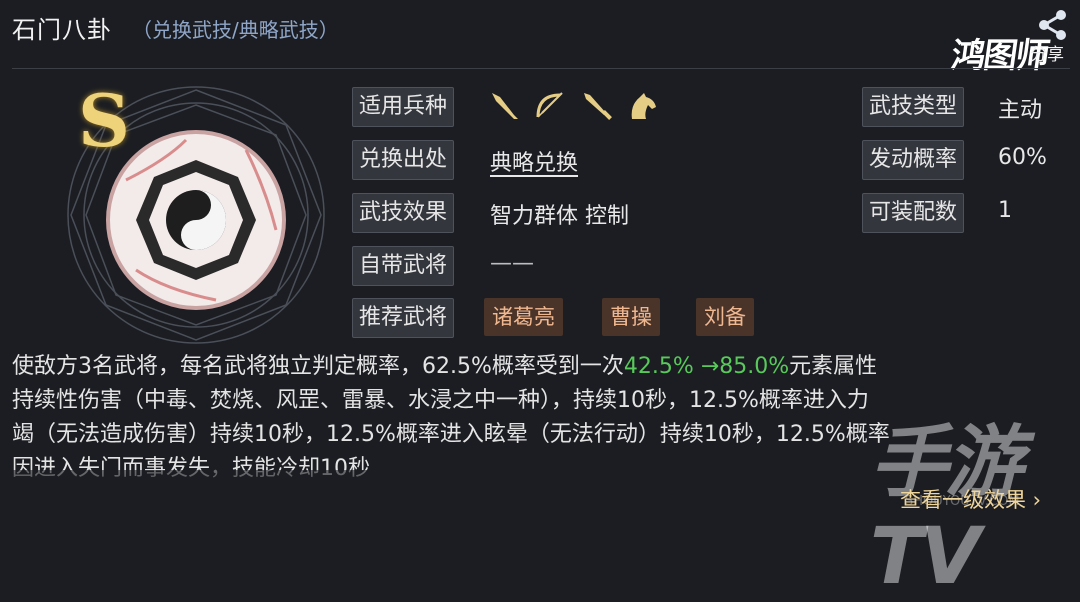 The height and width of the screenshot is (602, 1080). Describe the element at coordinates (318, 366) in the screenshot. I see `description-text: 使敌方3名武将，每名武将独立判定概率，62.5%概率受到一次` at that location.